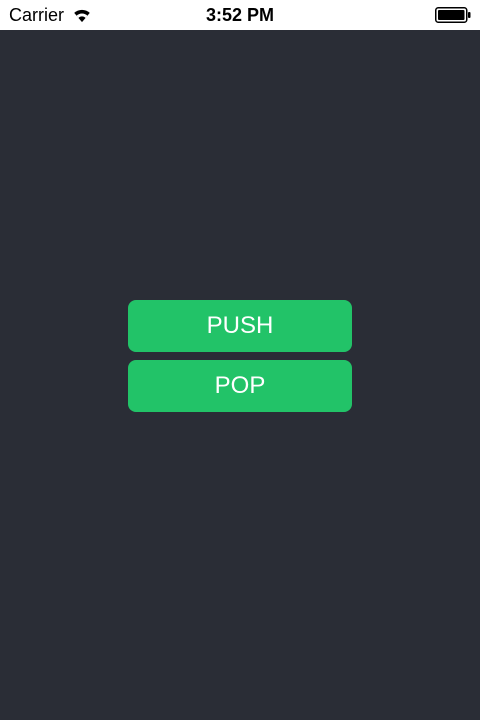 Image resolution: width=480 pixels, height=720 pixels. Describe the element at coordinates (240, 326) in the screenshot. I see `push-button: PUSH` at that location.